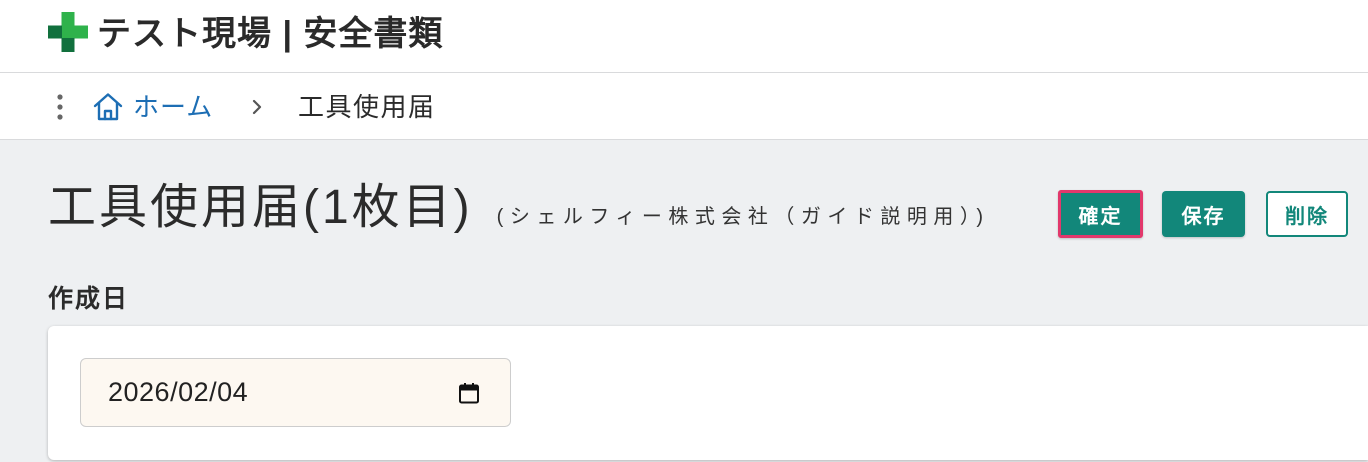 Image resolution: width=1368 pixels, height=462 pixels. I want to click on page-title-row: 工具使用届(1枚目) (シェルフィー株式会社（ガイド説明用）), so click(519, 208).